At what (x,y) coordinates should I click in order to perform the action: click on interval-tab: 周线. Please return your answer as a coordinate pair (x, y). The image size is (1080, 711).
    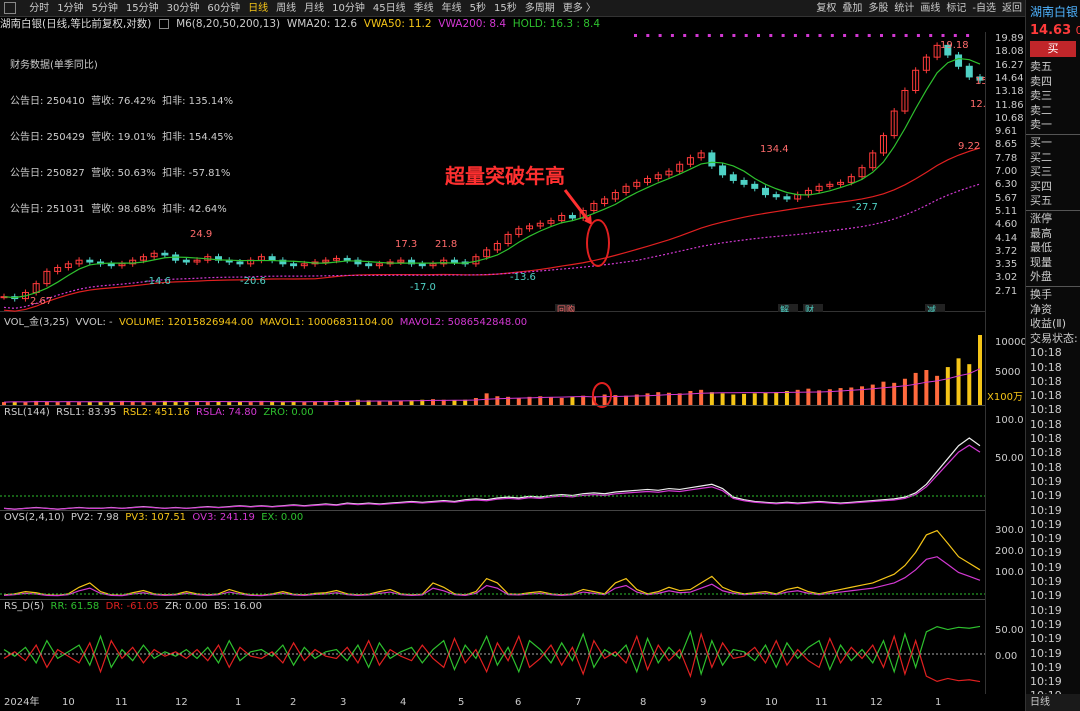
    Looking at the image, I should click on (286, 8).